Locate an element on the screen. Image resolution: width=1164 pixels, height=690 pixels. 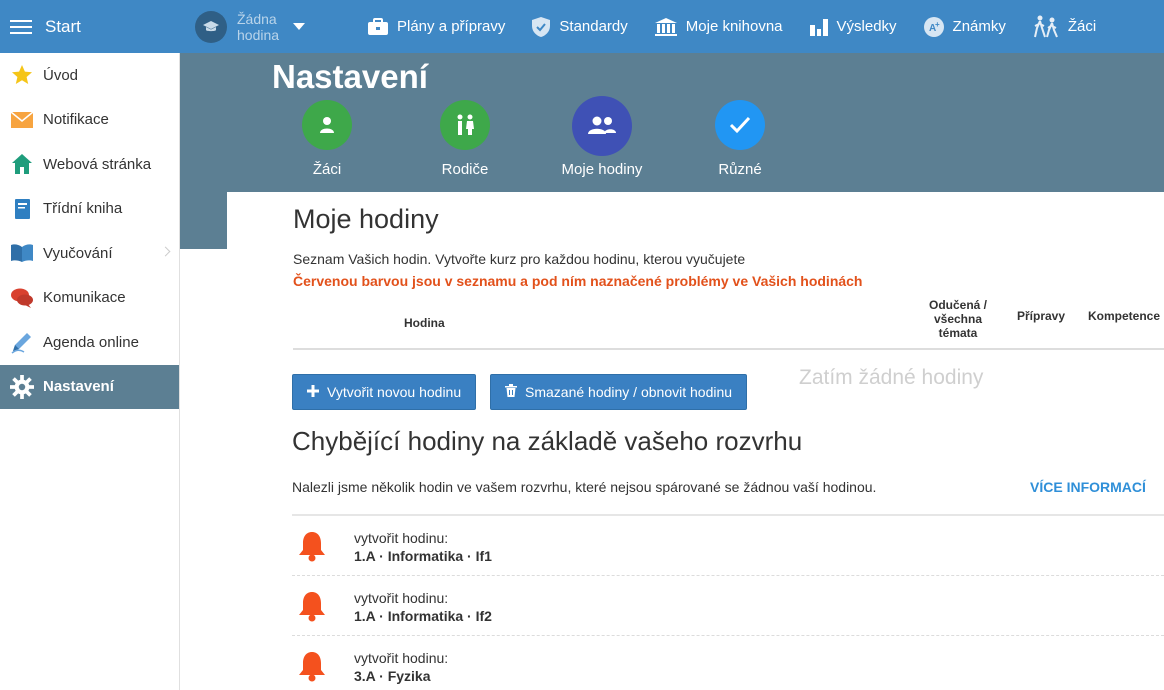
nav-students: Žáci is located at coordinates (1064, 27).